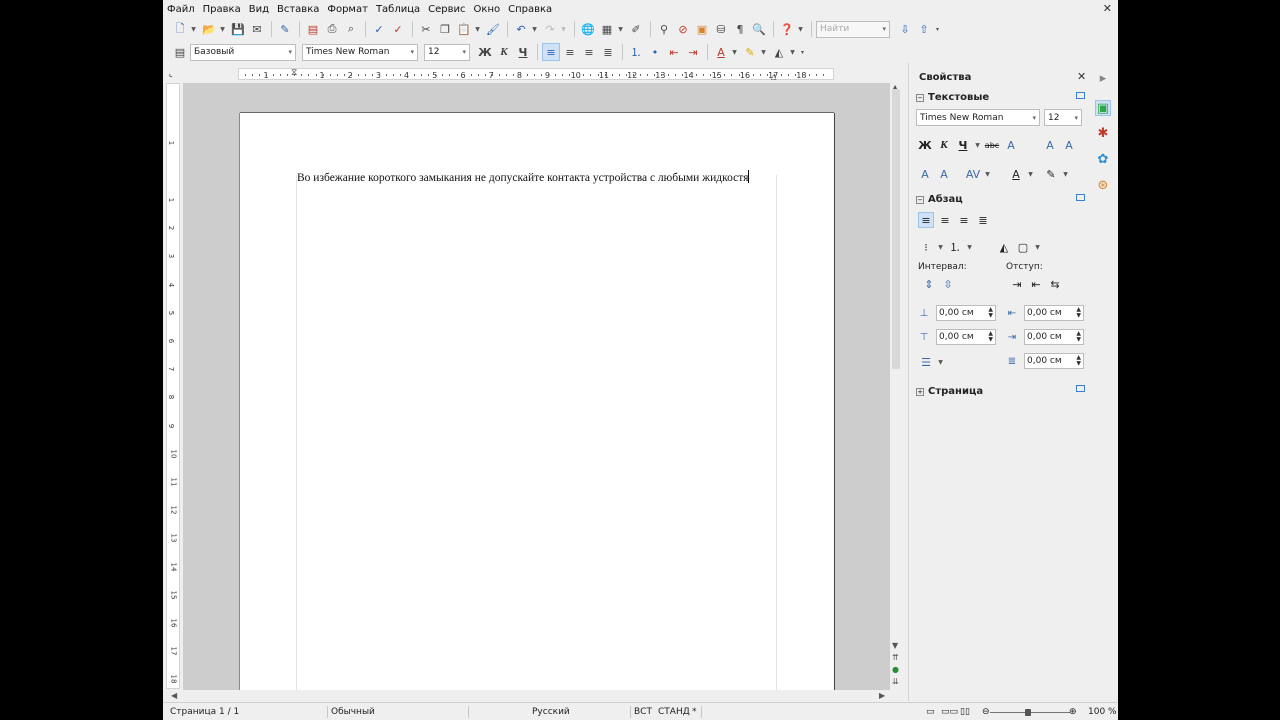 This screenshot has width=1280, height=720. I want to click on styles-deck-icon: ✱, so click(1103, 134).